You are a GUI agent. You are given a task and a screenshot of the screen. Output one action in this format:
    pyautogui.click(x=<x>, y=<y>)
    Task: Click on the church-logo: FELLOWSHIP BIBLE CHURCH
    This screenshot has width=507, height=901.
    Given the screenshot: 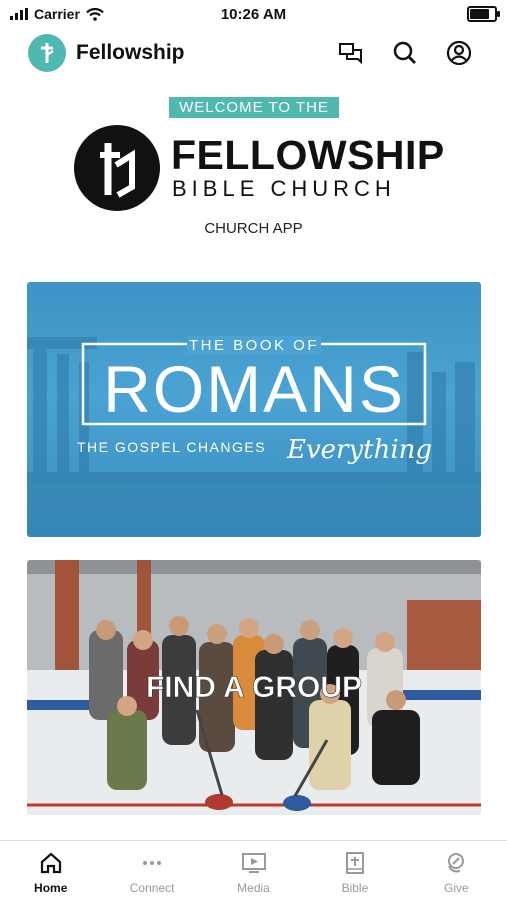 What is the action you would take?
    pyautogui.click(x=259, y=169)
    